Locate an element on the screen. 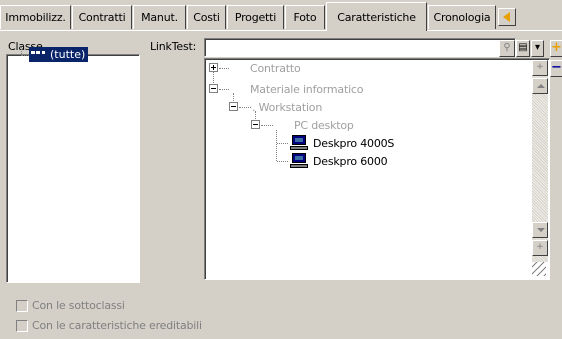 This screenshot has width=562, height=339. tab-cronologia: Cronologia is located at coordinates (462, 17).